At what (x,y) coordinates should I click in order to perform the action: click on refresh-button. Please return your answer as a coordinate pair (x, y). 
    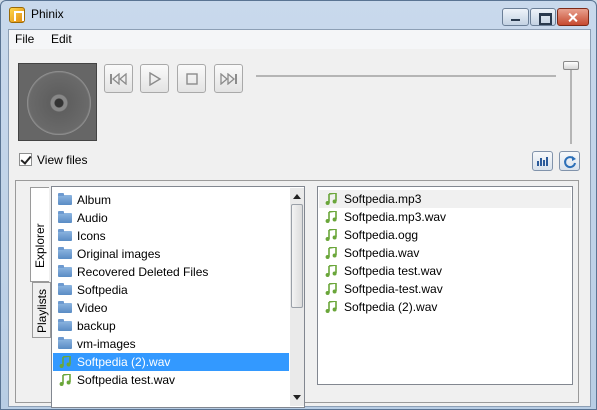
    Looking at the image, I should click on (569, 161).